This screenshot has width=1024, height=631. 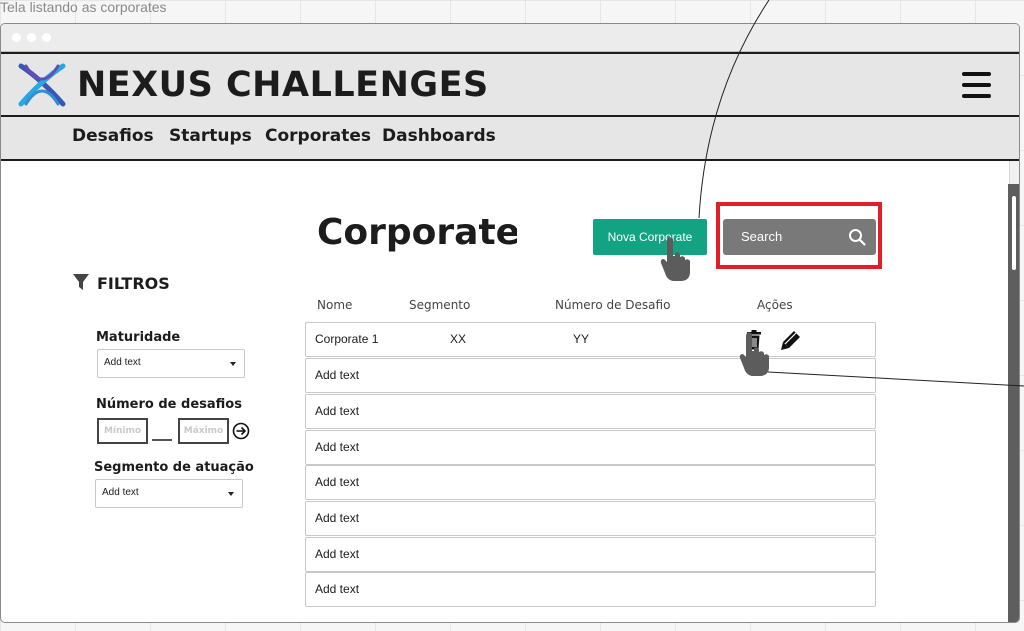 What do you see at coordinates (439, 136) in the screenshot?
I see `nav-item-dashboards: Dashboards` at bounding box center [439, 136].